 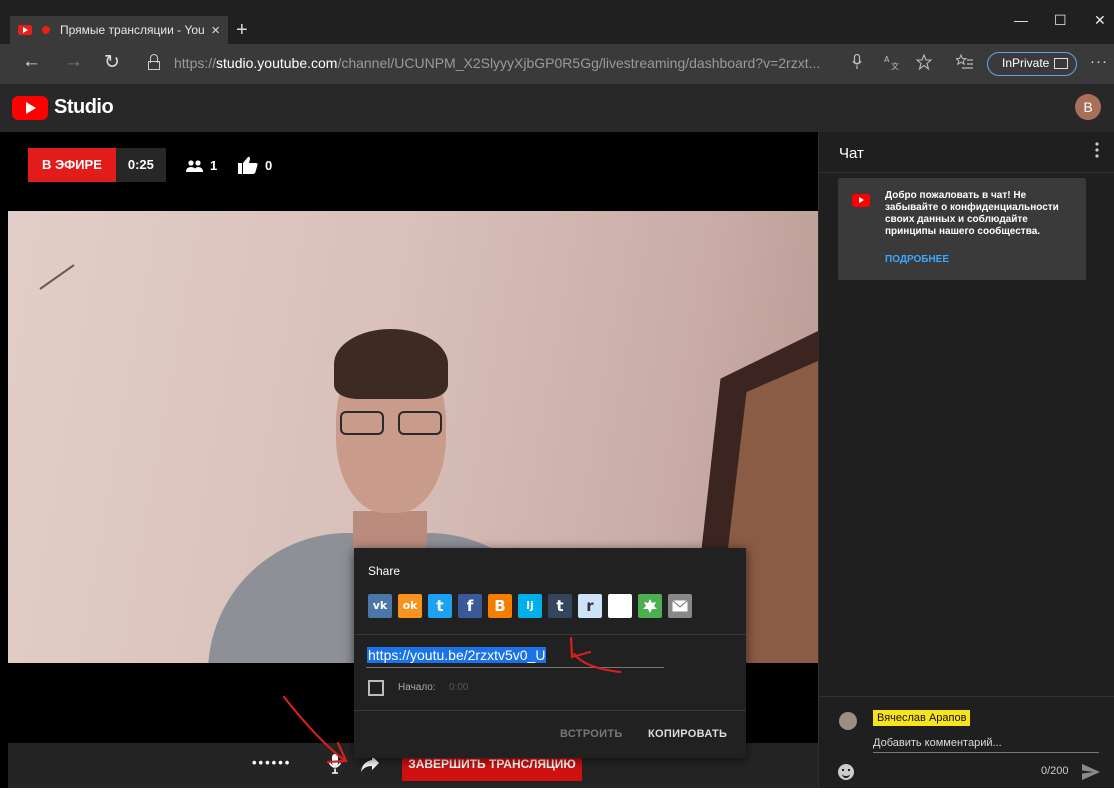 What do you see at coordinates (195, 166) in the screenshot?
I see `viewers-icon` at bounding box center [195, 166].